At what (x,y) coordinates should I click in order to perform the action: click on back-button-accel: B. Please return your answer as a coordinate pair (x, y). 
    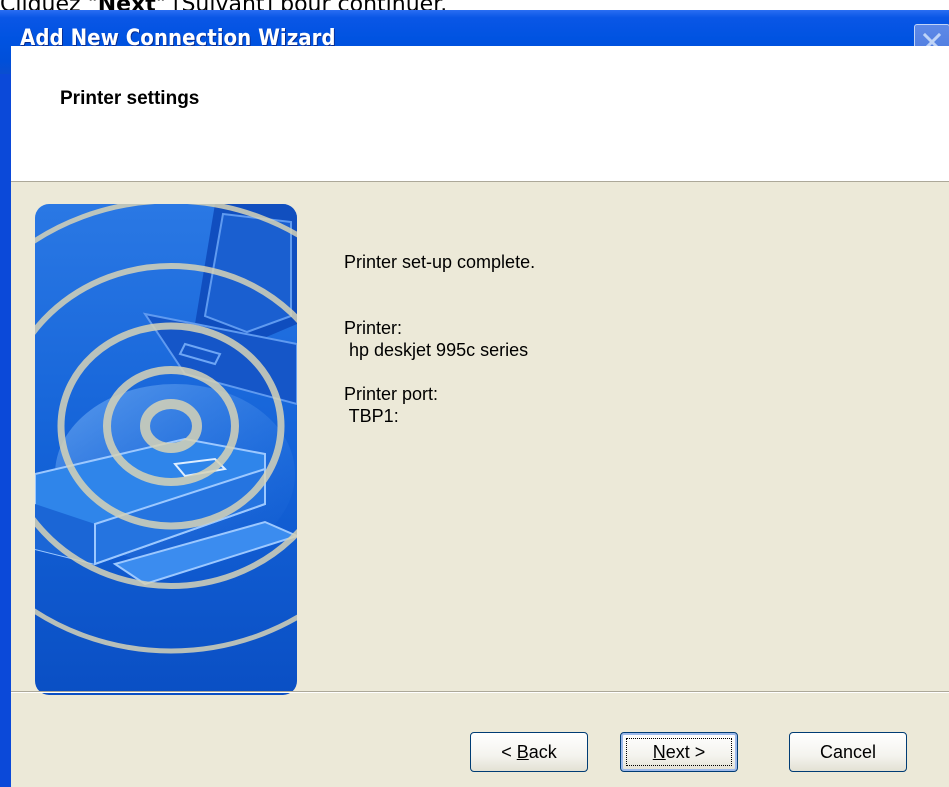
    Looking at the image, I should click on (522, 751).